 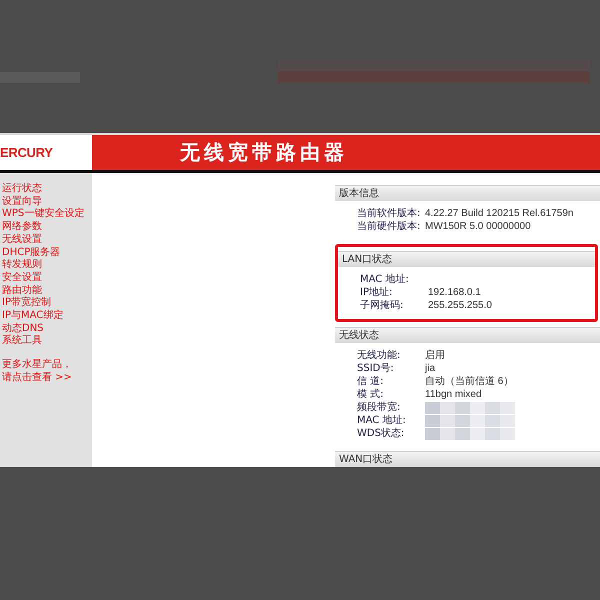 I want to click on field-label: 无线功能:, so click(x=379, y=355).